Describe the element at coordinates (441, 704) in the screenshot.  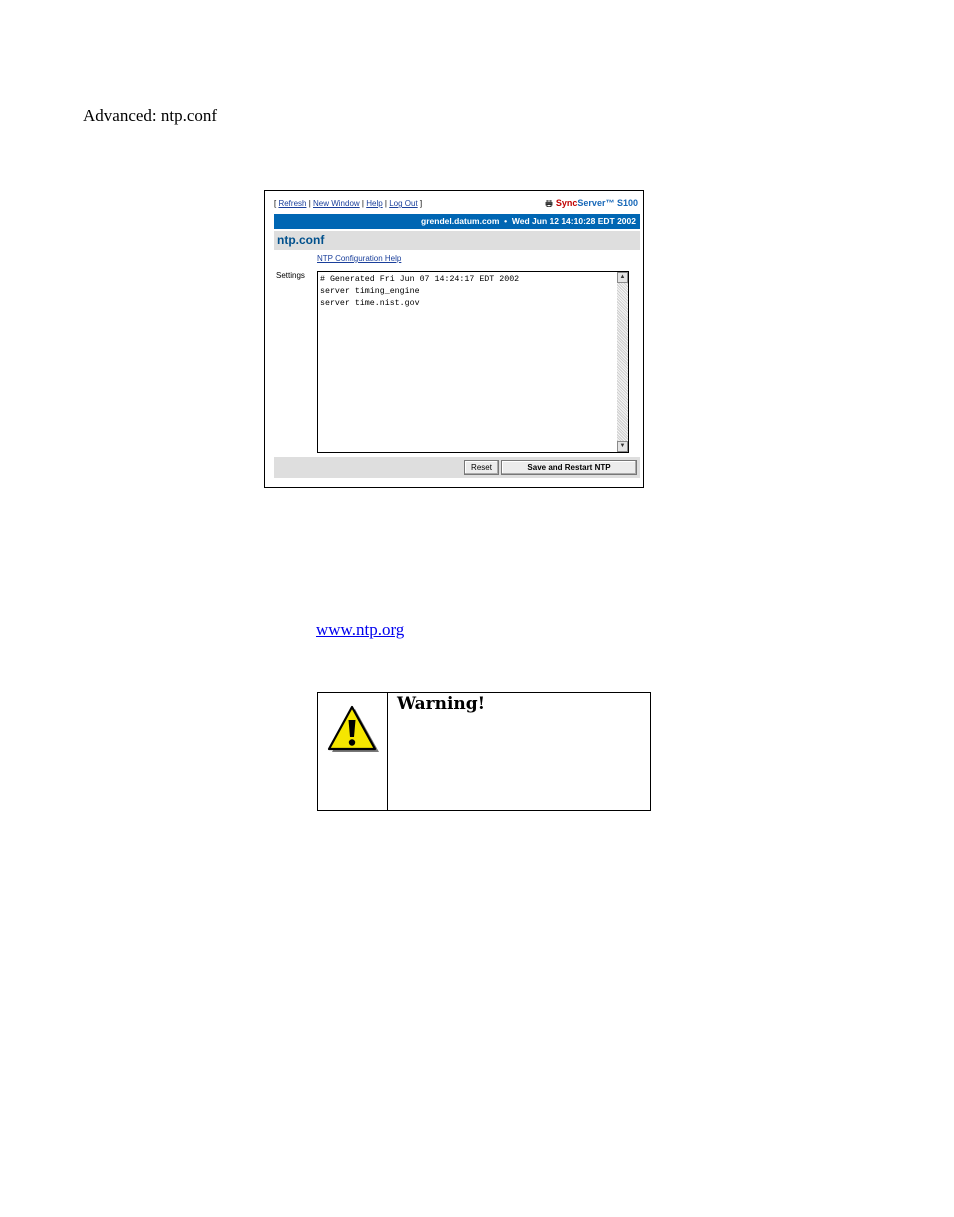
I see `warning-title: Warning!` at that location.